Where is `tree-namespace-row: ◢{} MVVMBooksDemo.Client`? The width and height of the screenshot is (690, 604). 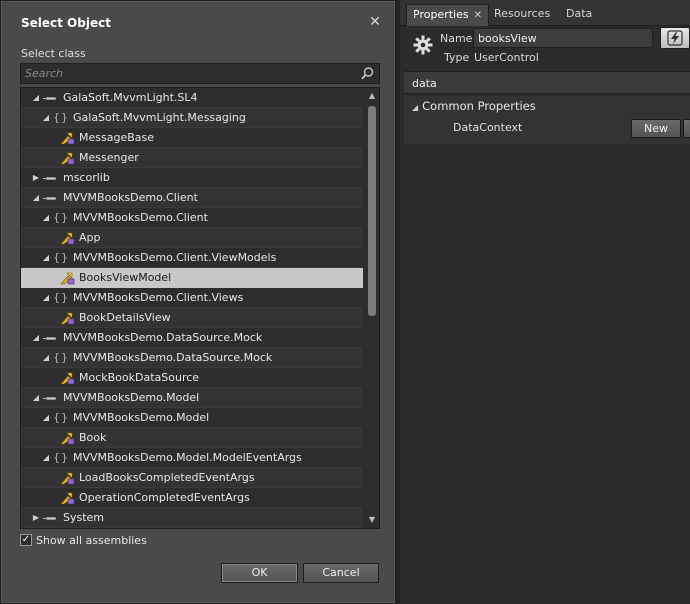 tree-namespace-row: ◢{} MVVMBooksDemo.Client is located at coordinates (192, 218).